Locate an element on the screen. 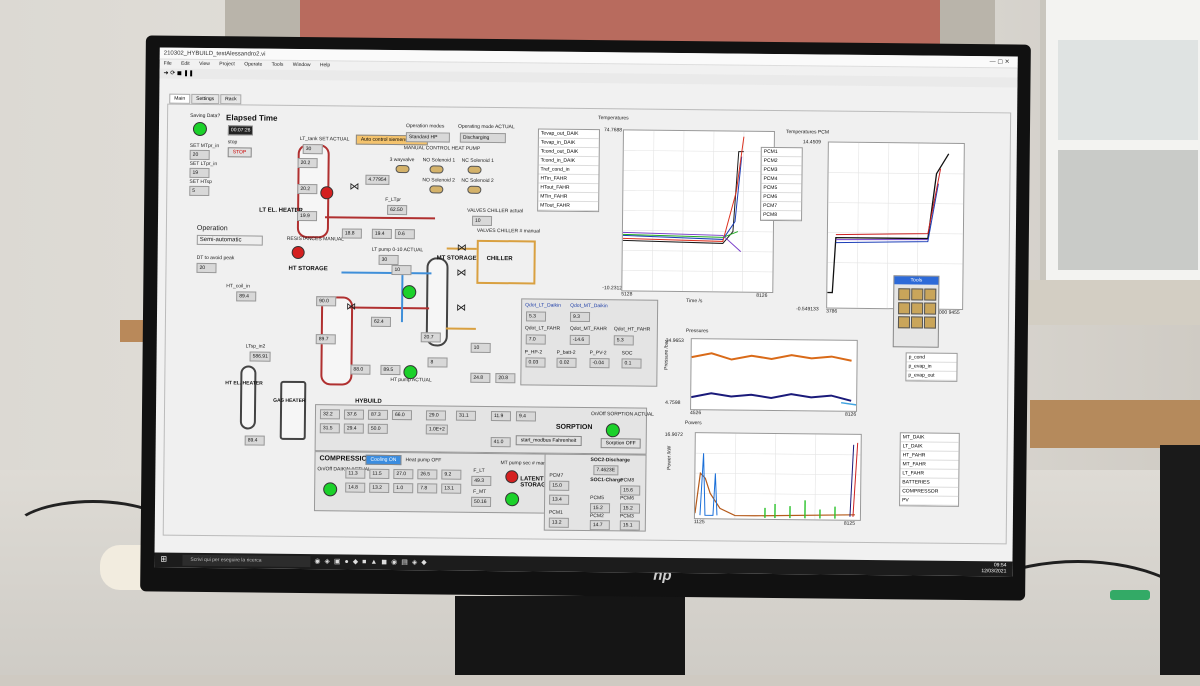  ht-el-heater-tank is located at coordinates (248, 397).